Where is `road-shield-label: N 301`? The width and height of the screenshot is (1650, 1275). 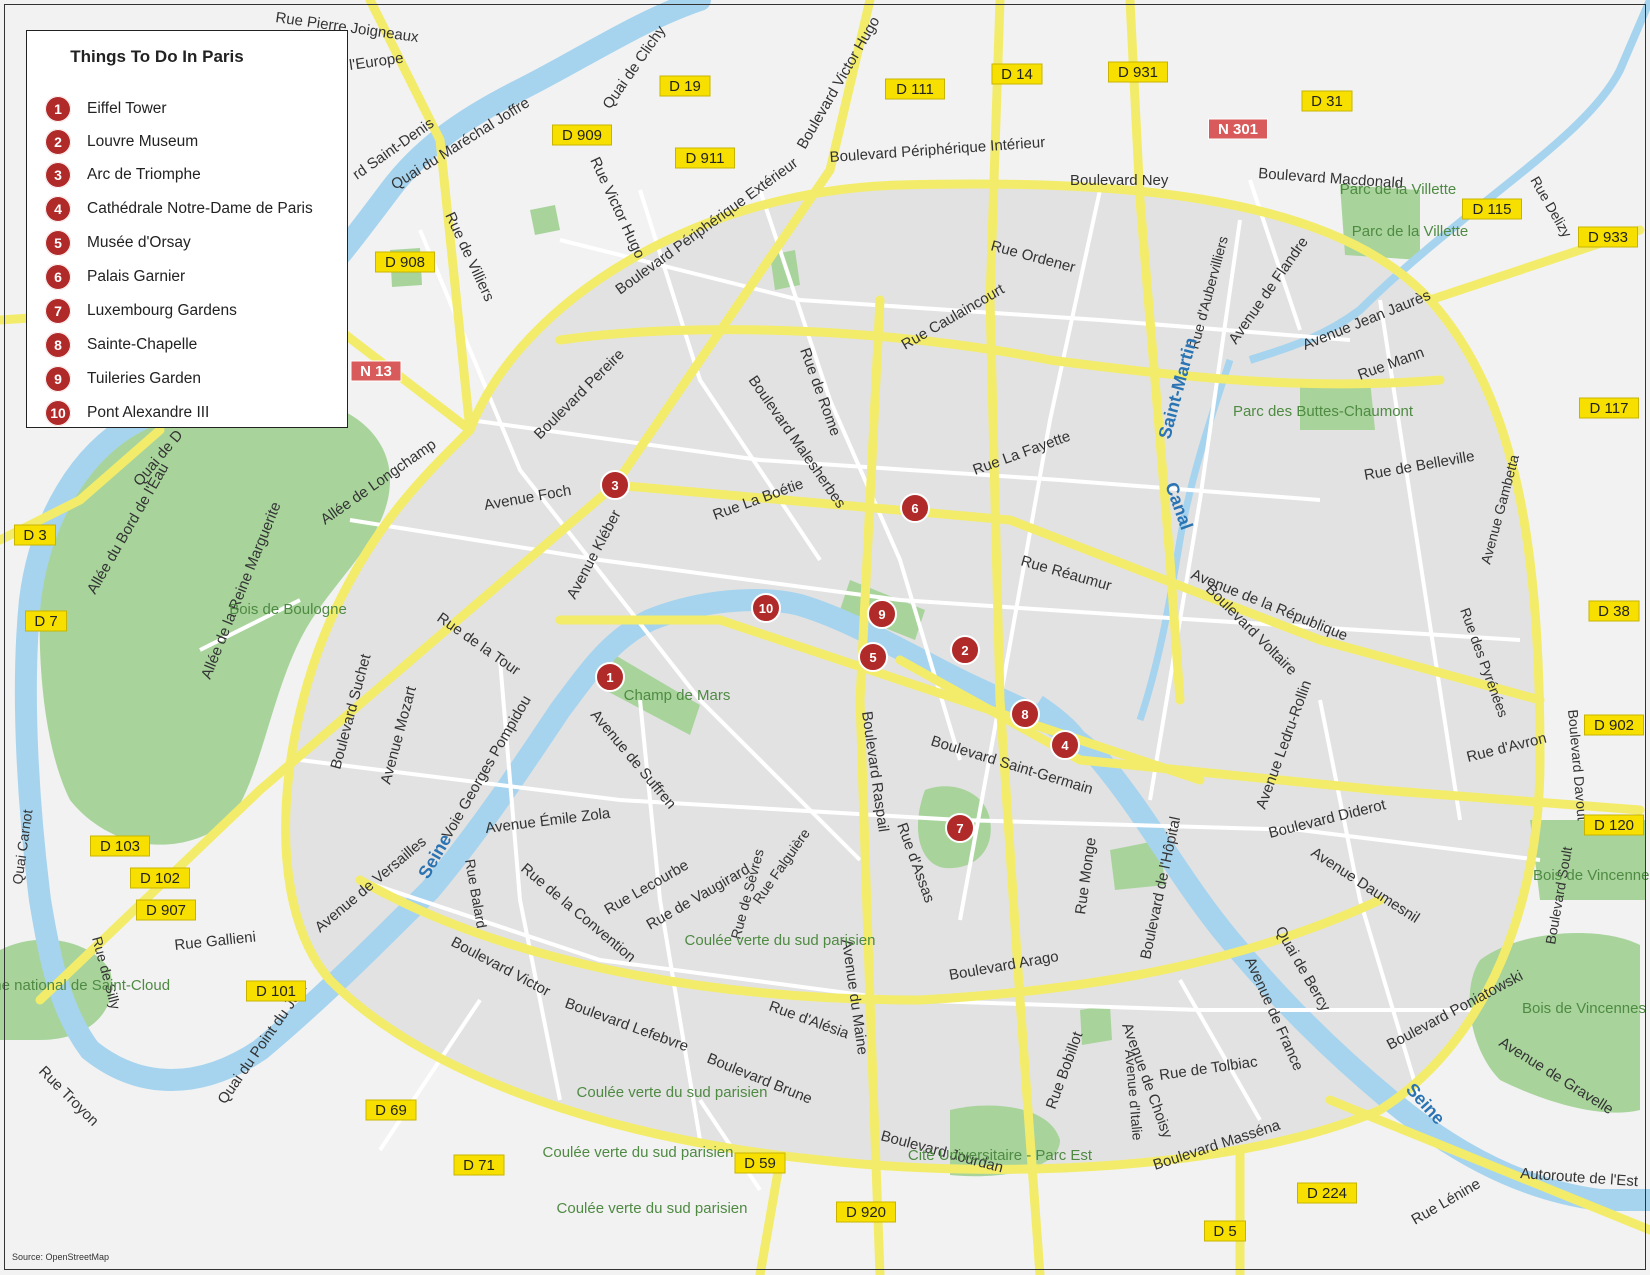 road-shield-label: N 301 is located at coordinates (1238, 129).